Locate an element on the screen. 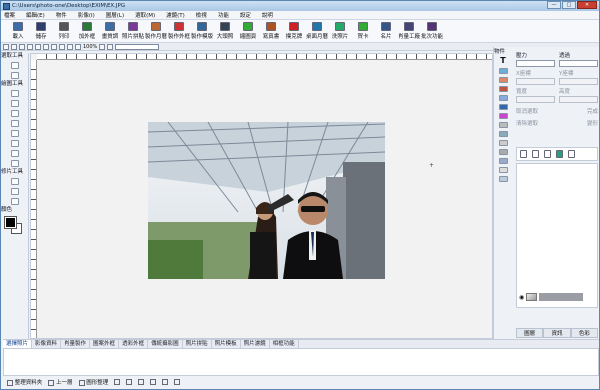 The width and height of the screenshot is (600, 390). toolbar-button: 載入 is located at coordinates (18, 30).